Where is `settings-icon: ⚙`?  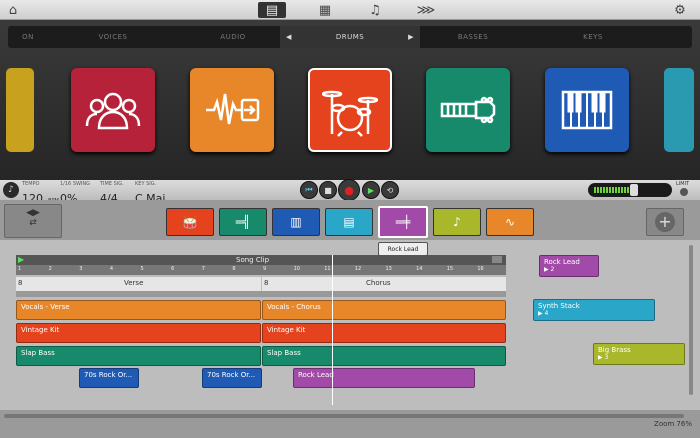 settings-icon: ⚙ is located at coordinates (680, 10).